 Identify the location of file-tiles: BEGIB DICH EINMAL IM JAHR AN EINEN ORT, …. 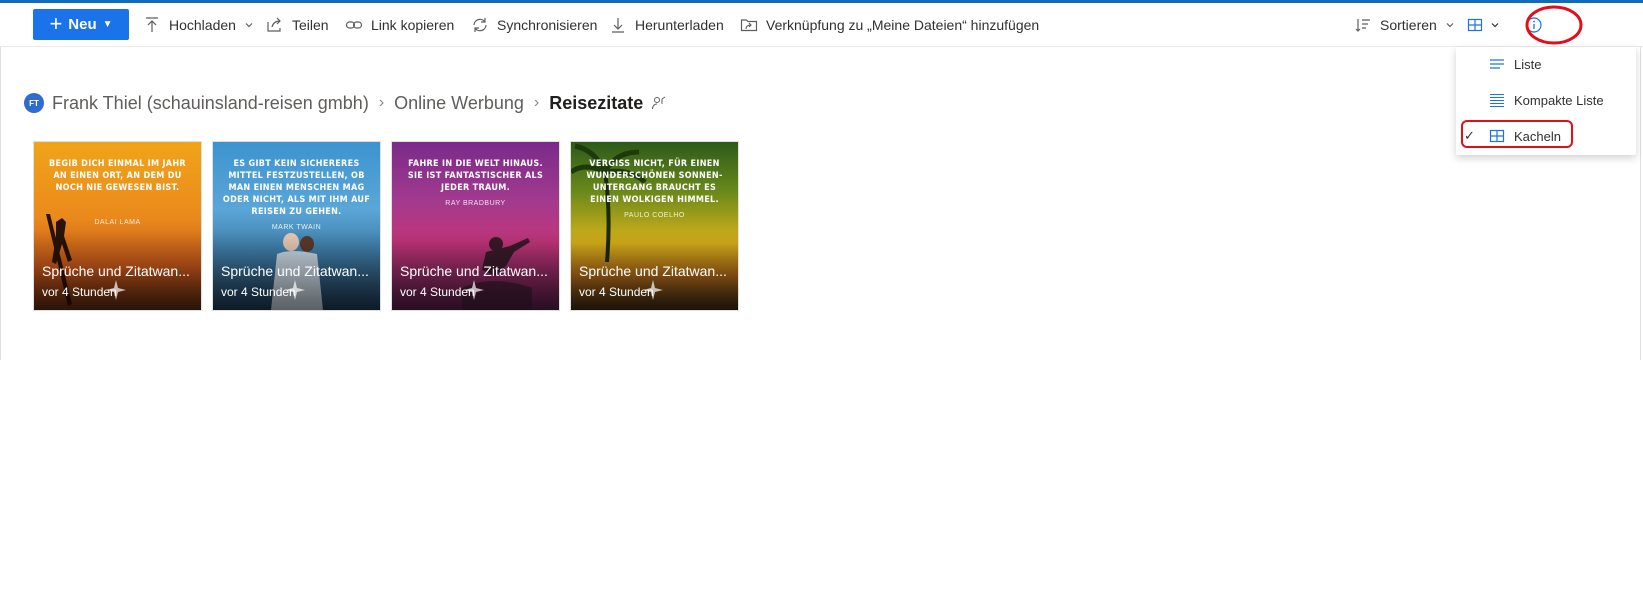
(386, 226).